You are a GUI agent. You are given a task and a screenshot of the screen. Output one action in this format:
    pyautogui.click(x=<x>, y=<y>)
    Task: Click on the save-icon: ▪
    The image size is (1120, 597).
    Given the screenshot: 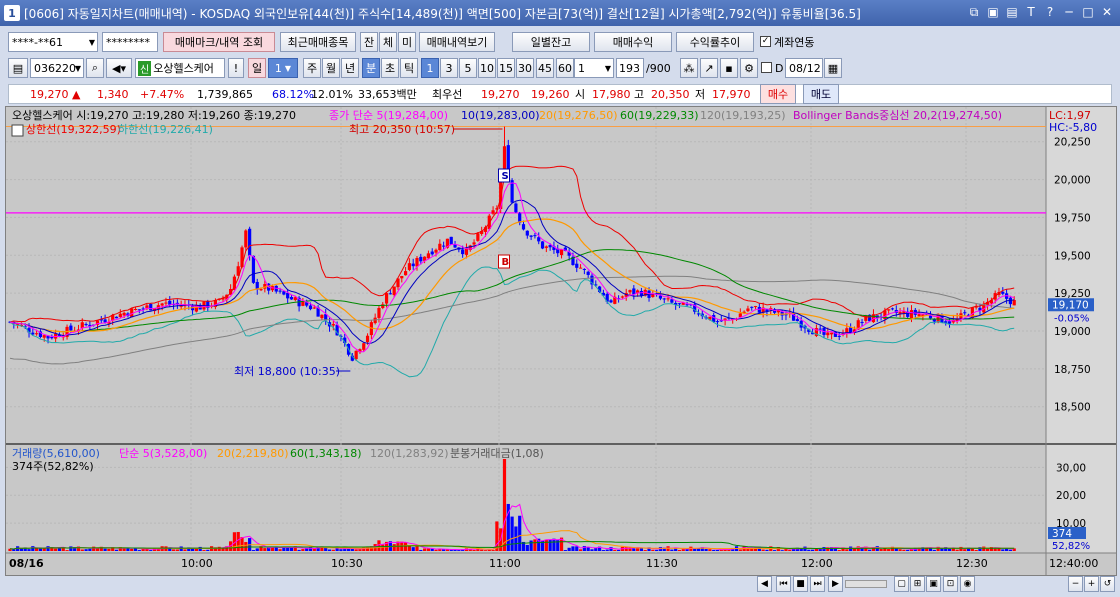 What is the action you would take?
    pyautogui.click(x=729, y=68)
    